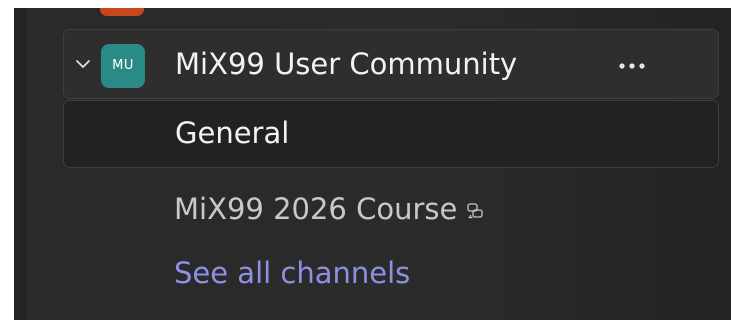 The height and width of the screenshot is (320, 731). I want to click on previous-team-avatar, so click(122, 12).